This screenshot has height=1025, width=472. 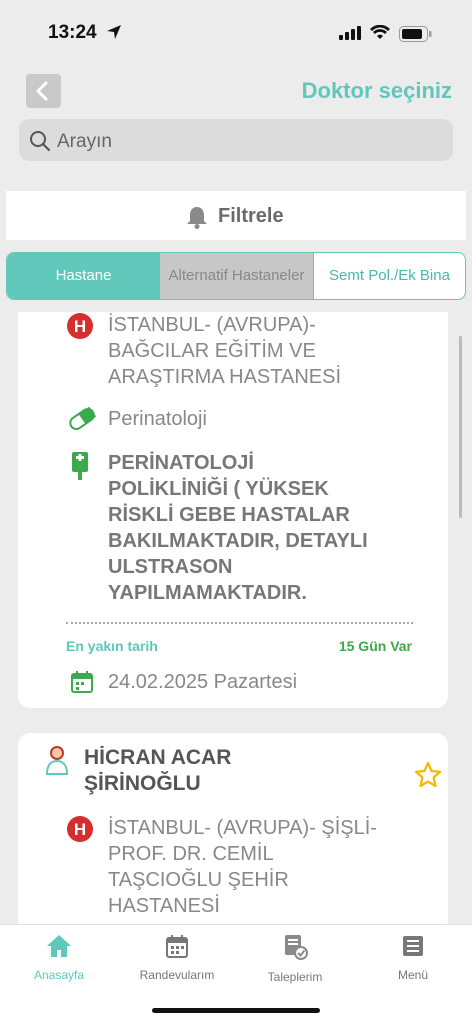 I want to click on back-button, so click(x=43, y=91).